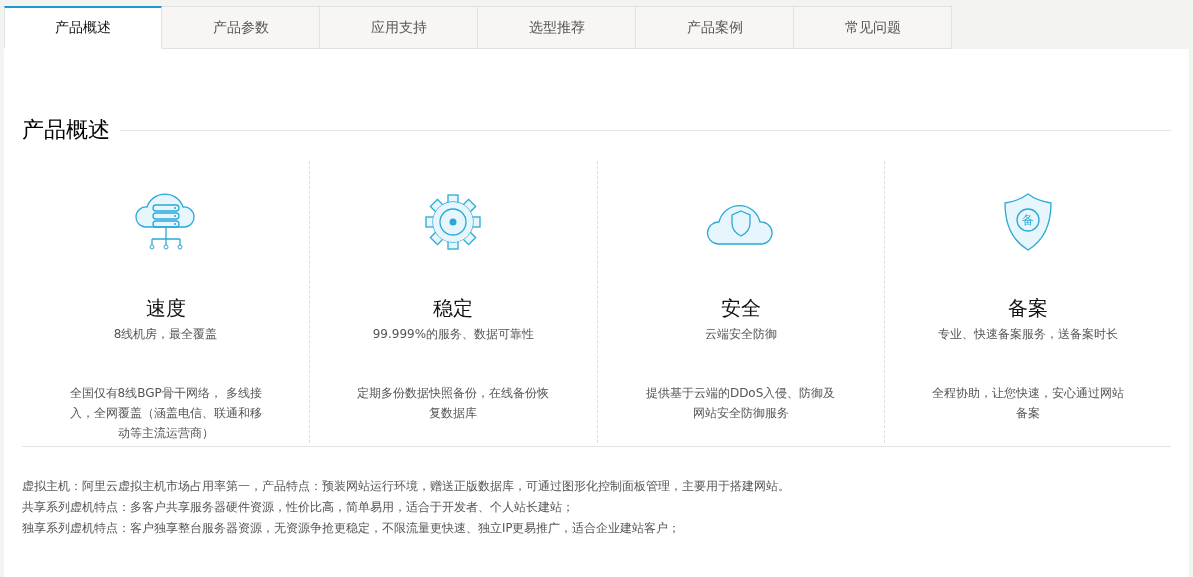 The height and width of the screenshot is (577, 1193). I want to click on feature-subtitle: 8线机房，最全覆盖, so click(165, 334).